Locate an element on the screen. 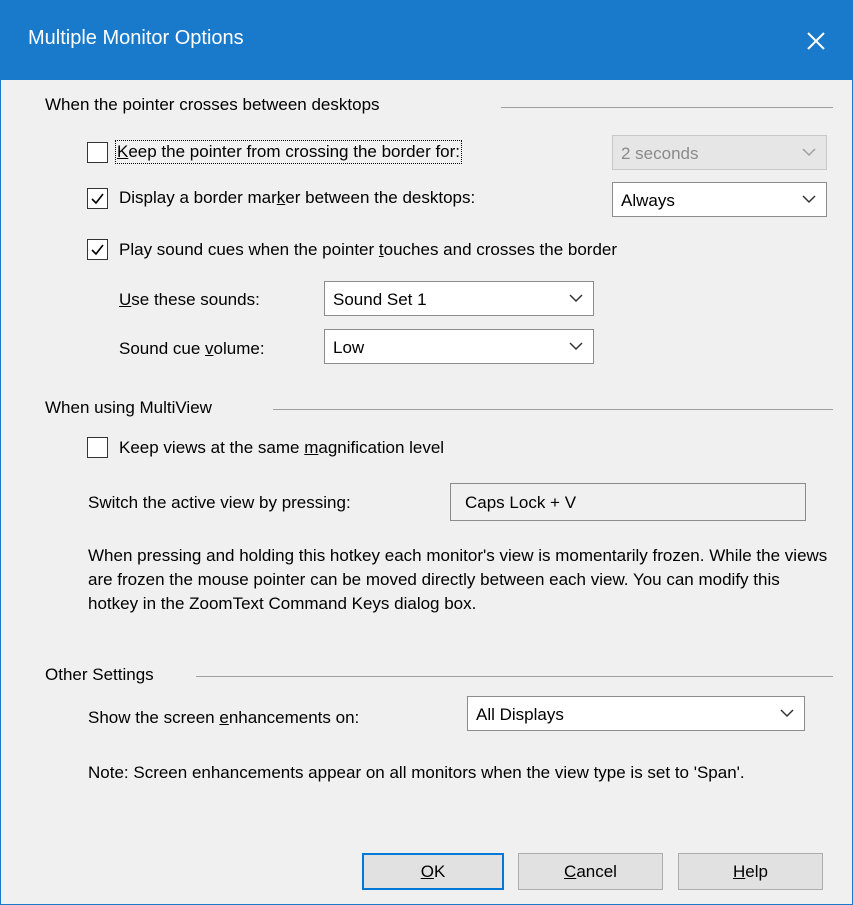  other-group-label: Other Settings is located at coordinates (99, 674).